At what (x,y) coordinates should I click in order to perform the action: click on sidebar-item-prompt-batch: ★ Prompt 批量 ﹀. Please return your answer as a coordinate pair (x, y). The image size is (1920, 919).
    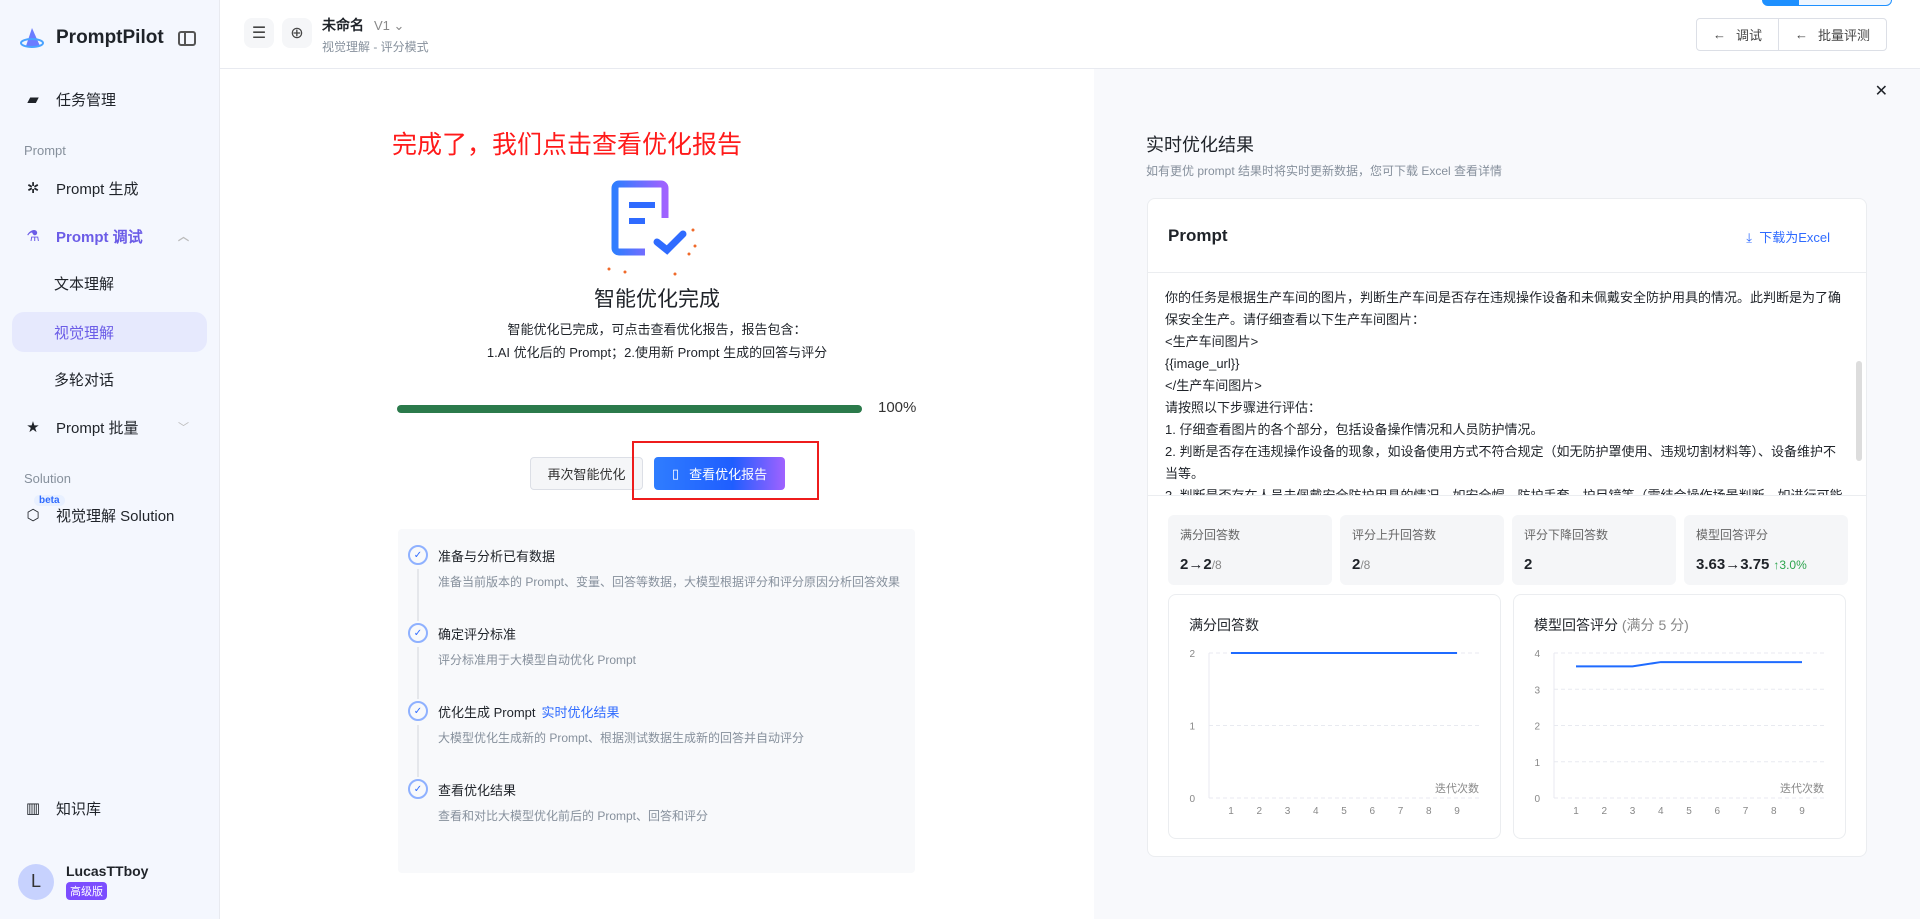
    Looking at the image, I should click on (109, 427).